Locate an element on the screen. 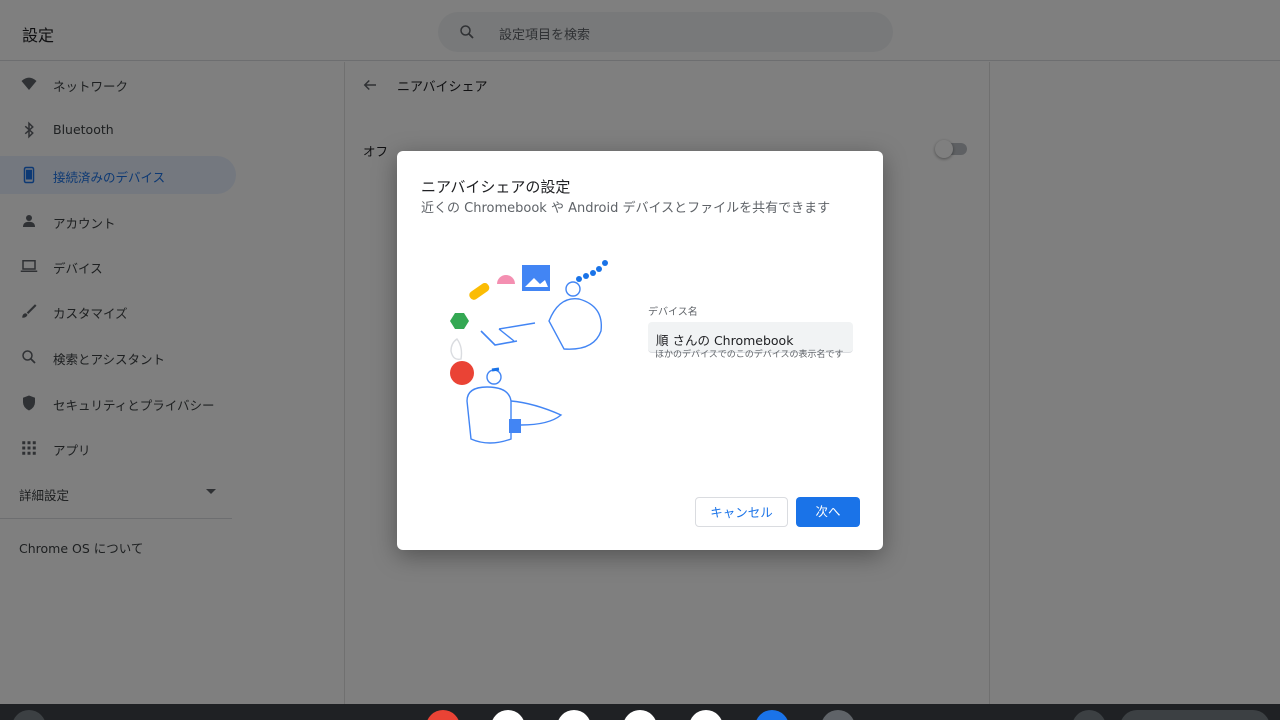 Image resolution: width=1280 pixels, height=720 pixels. device-name-field: 順 さんの Chromebook is located at coordinates (750, 337).